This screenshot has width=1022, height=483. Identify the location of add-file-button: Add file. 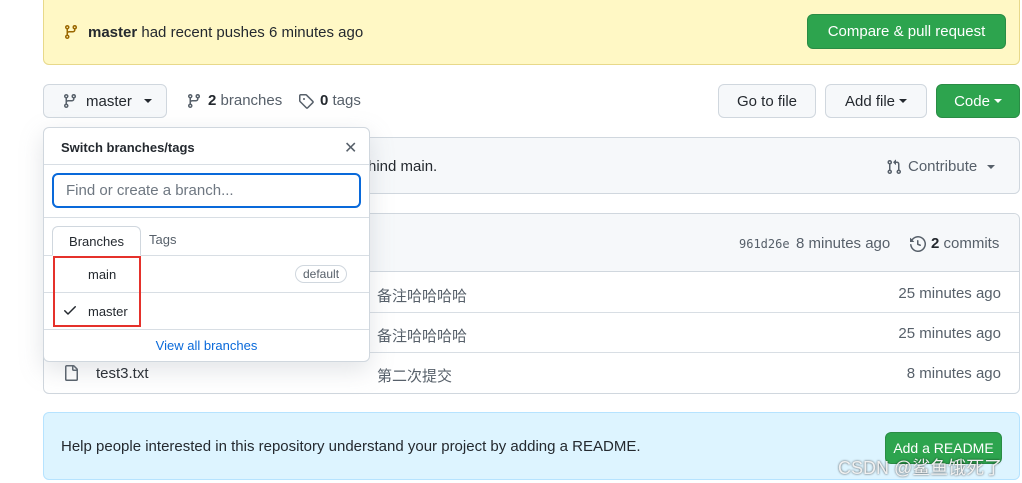
(876, 101).